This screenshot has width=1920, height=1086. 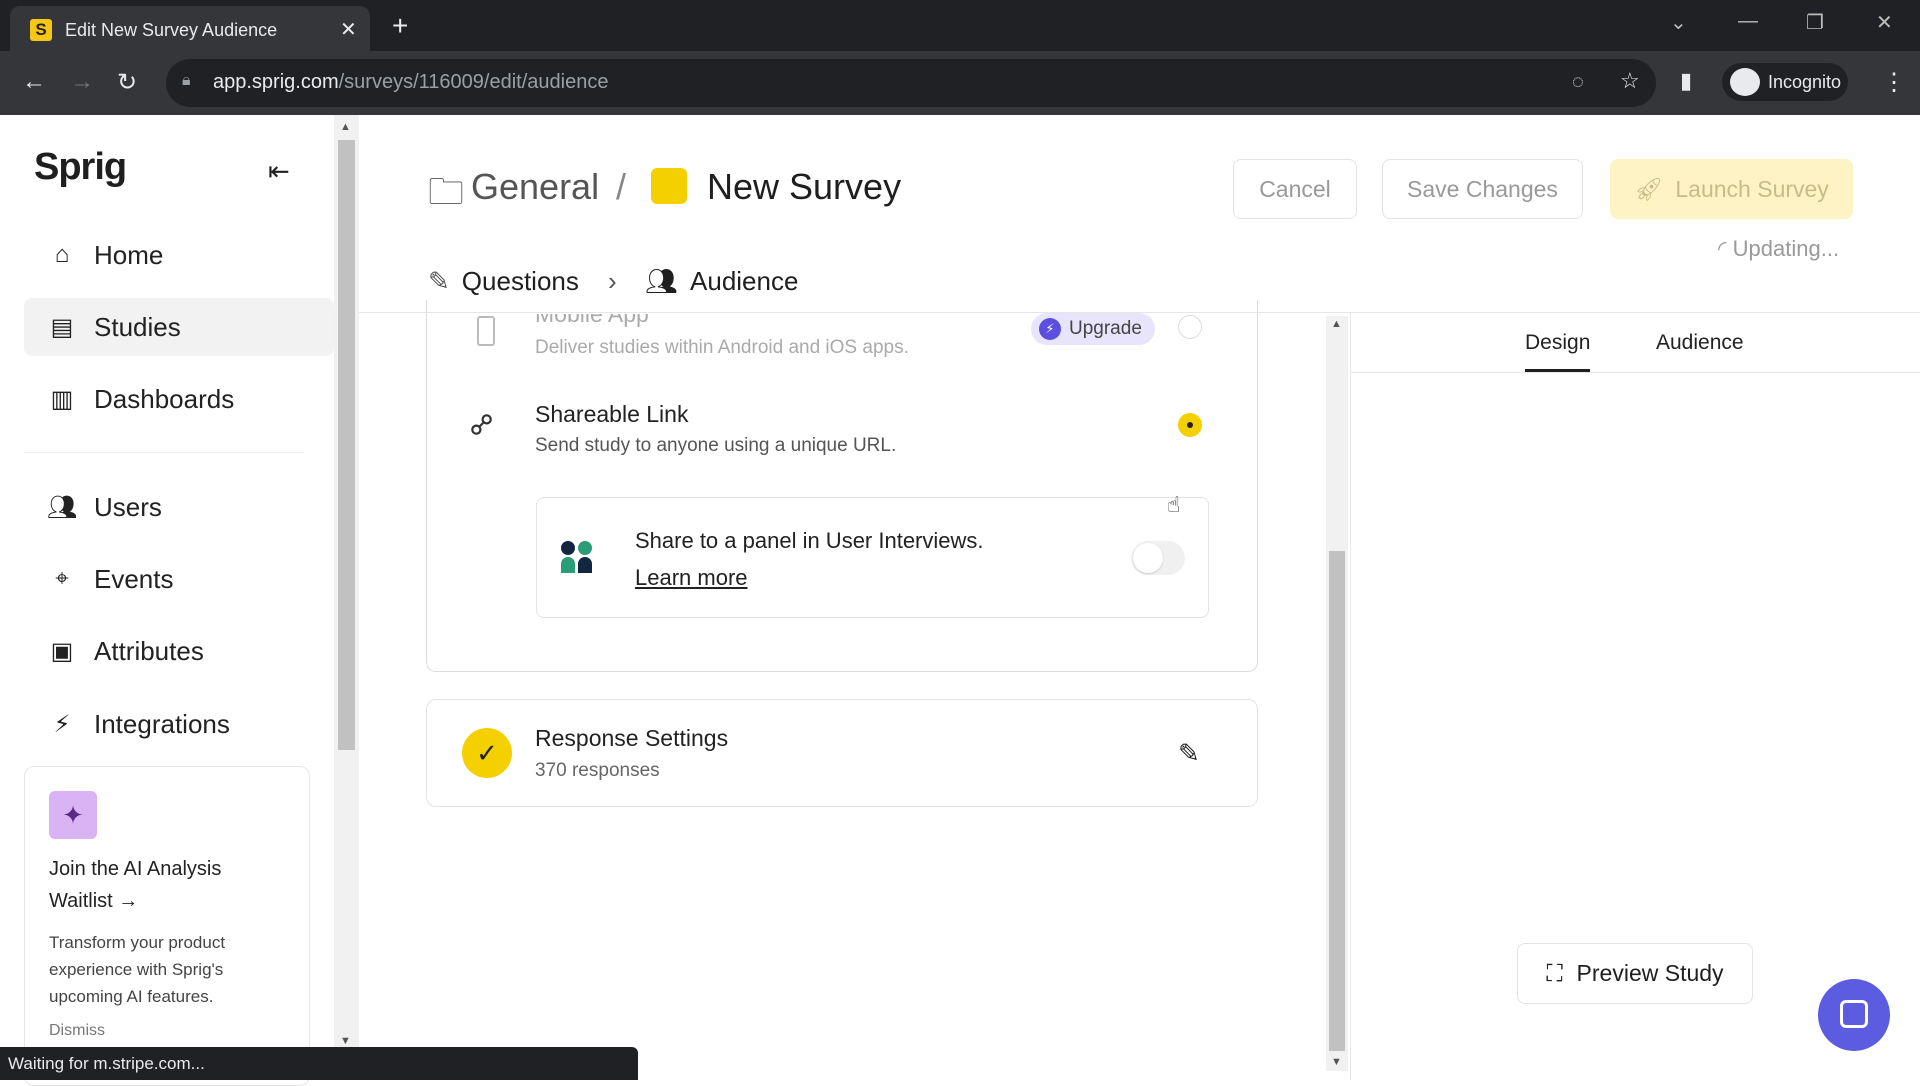 I want to click on back-icon: ←, so click(x=34, y=82).